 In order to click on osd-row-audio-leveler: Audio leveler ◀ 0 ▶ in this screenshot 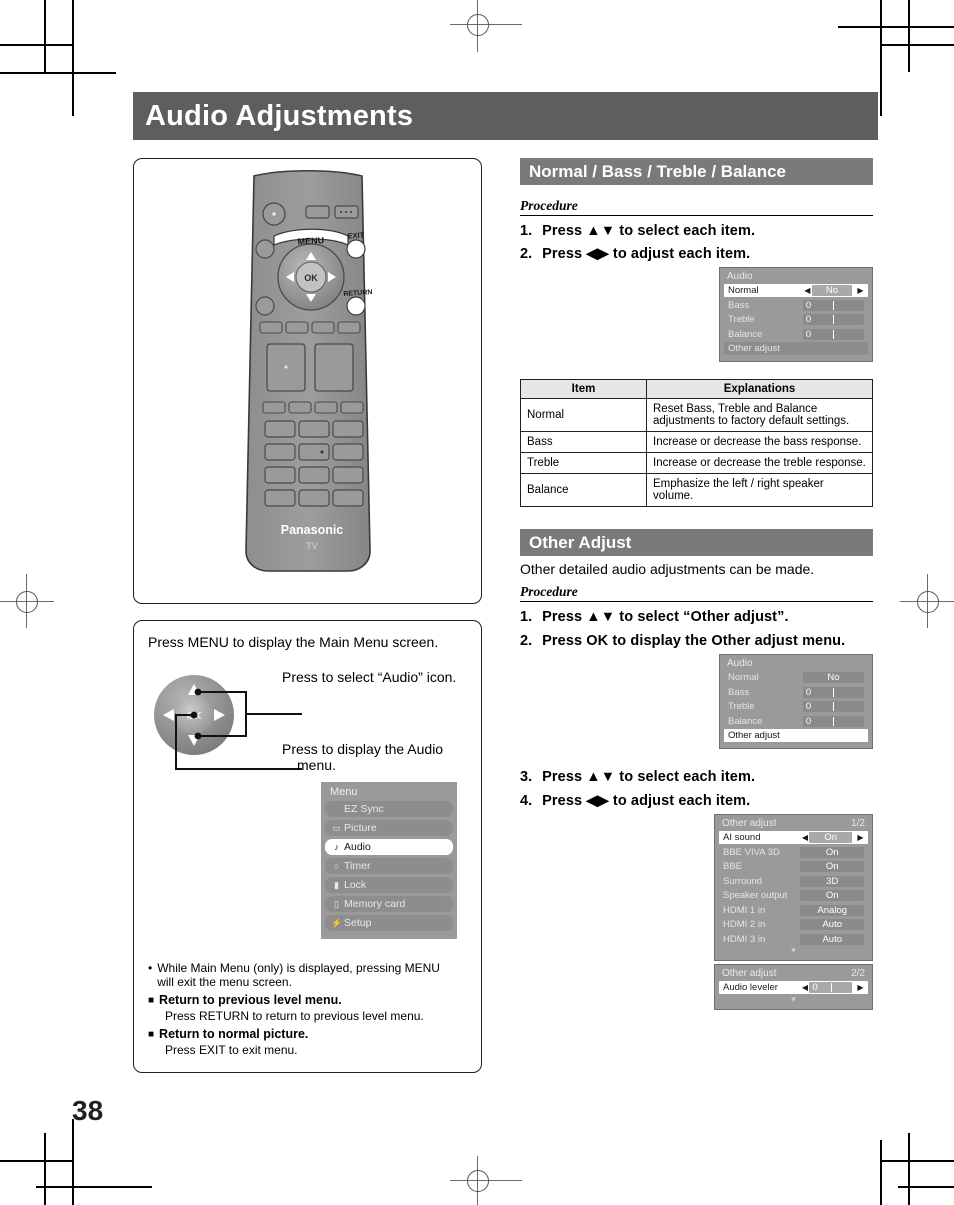, I will do `click(793, 987)`.